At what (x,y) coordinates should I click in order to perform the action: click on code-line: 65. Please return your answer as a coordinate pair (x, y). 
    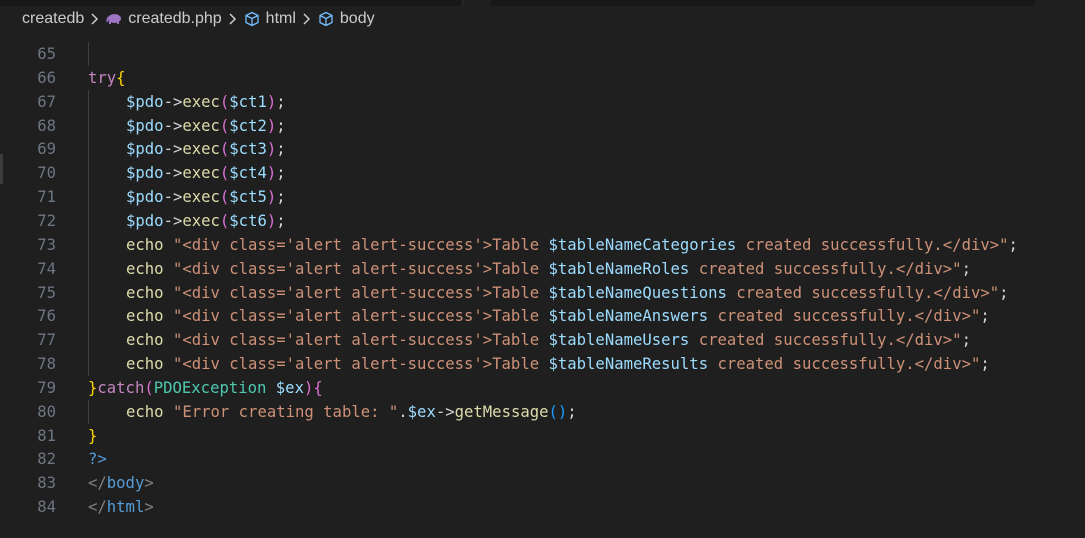
    Looking at the image, I should click on (542, 54).